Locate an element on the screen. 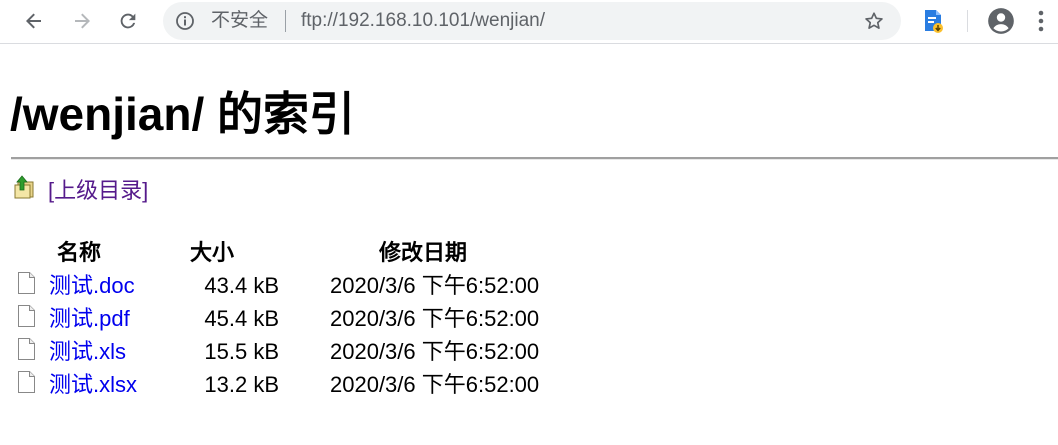  file-link: 测试.doc is located at coordinates (92, 286).